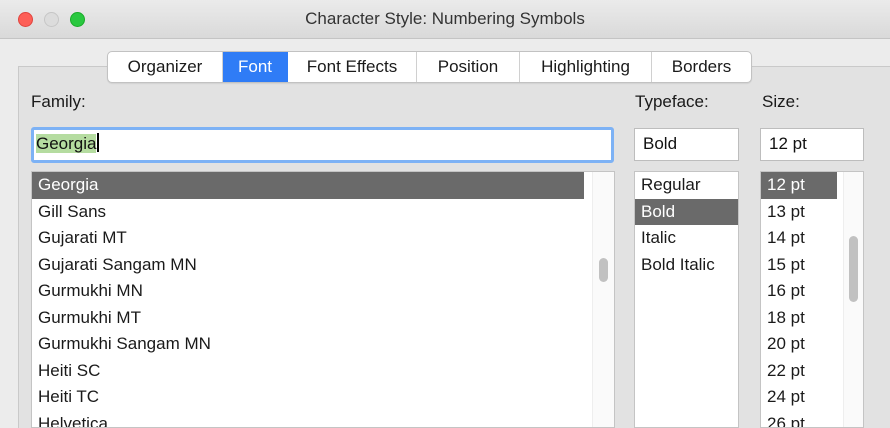  I want to click on text-caret, so click(98, 142).